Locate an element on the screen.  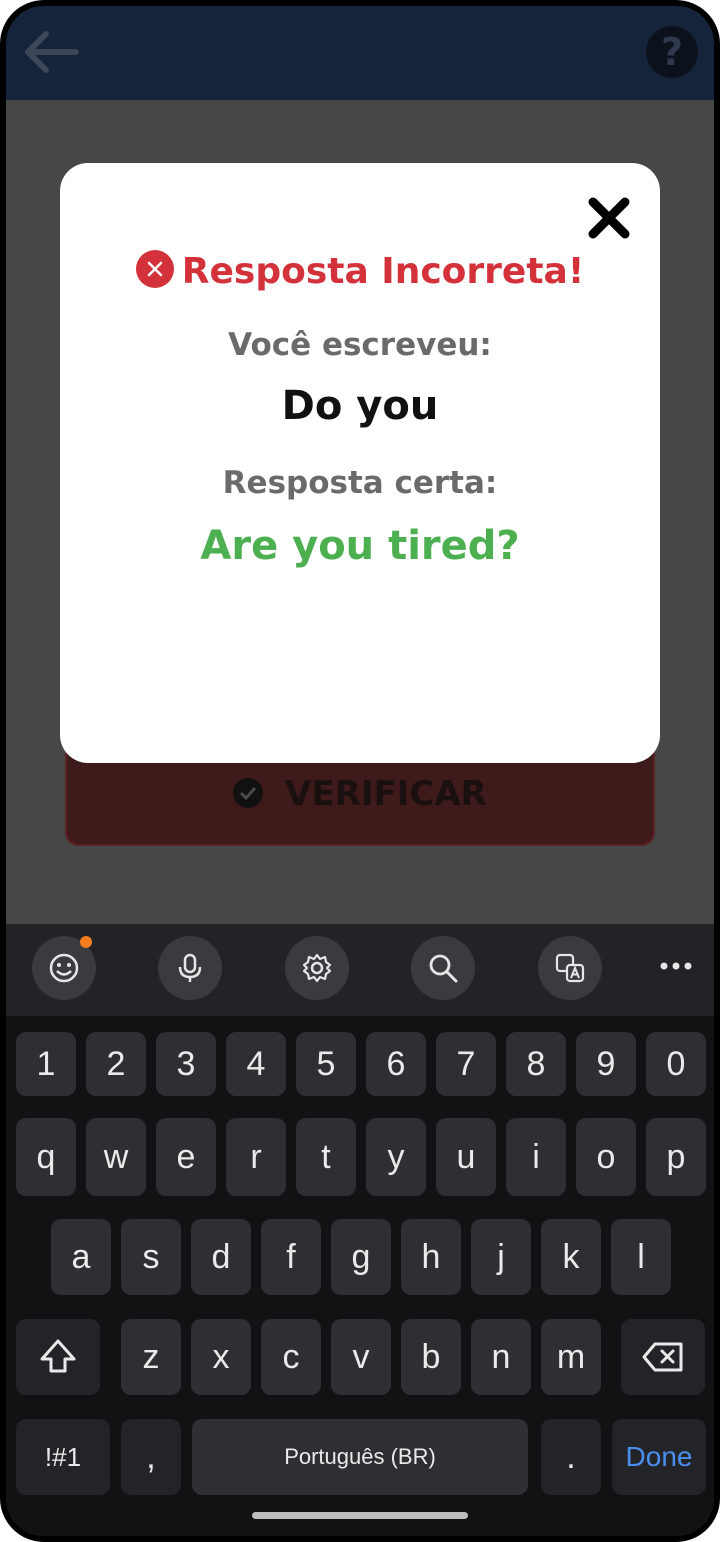
key-x: x is located at coordinates (221, 1357).